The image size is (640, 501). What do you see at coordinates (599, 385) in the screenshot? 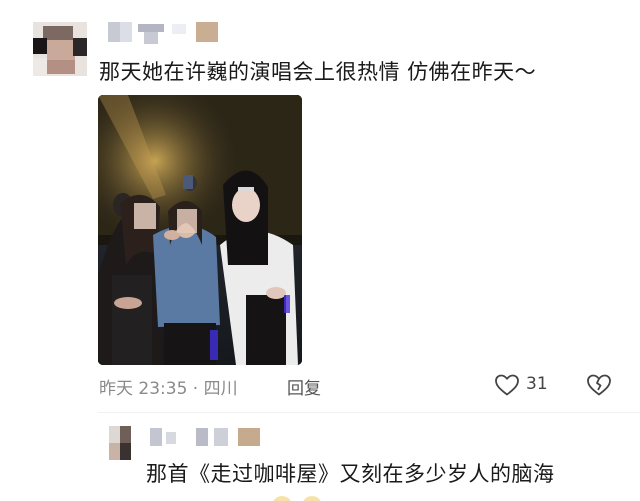
I see `broken-heart-icon` at bounding box center [599, 385].